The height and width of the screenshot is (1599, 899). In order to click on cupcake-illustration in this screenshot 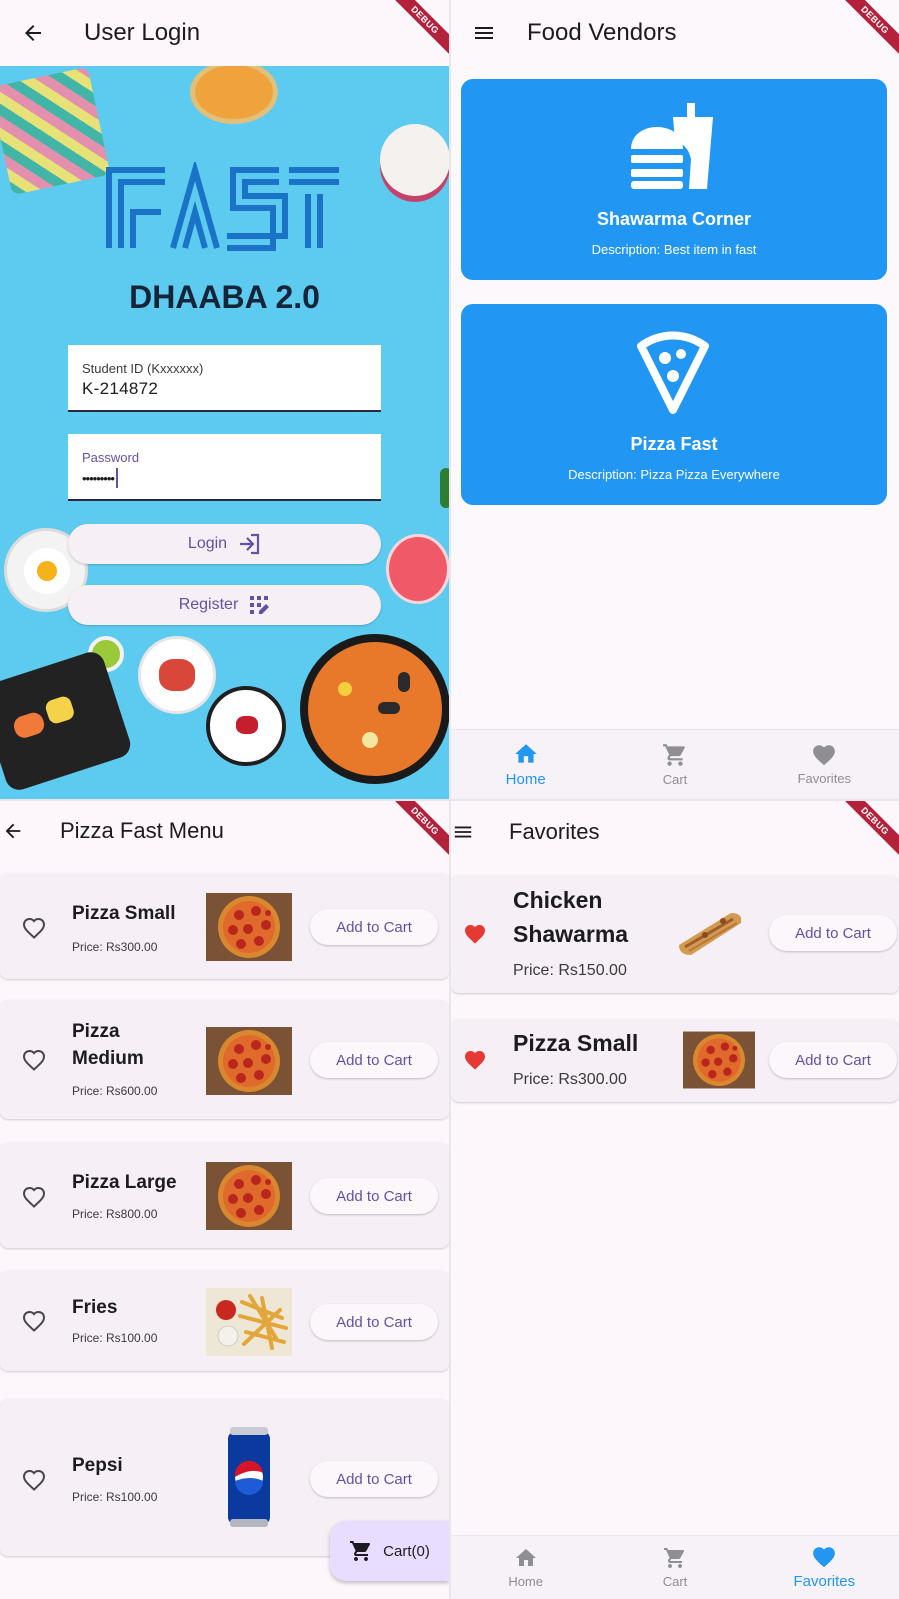, I will do `click(414, 160)`.